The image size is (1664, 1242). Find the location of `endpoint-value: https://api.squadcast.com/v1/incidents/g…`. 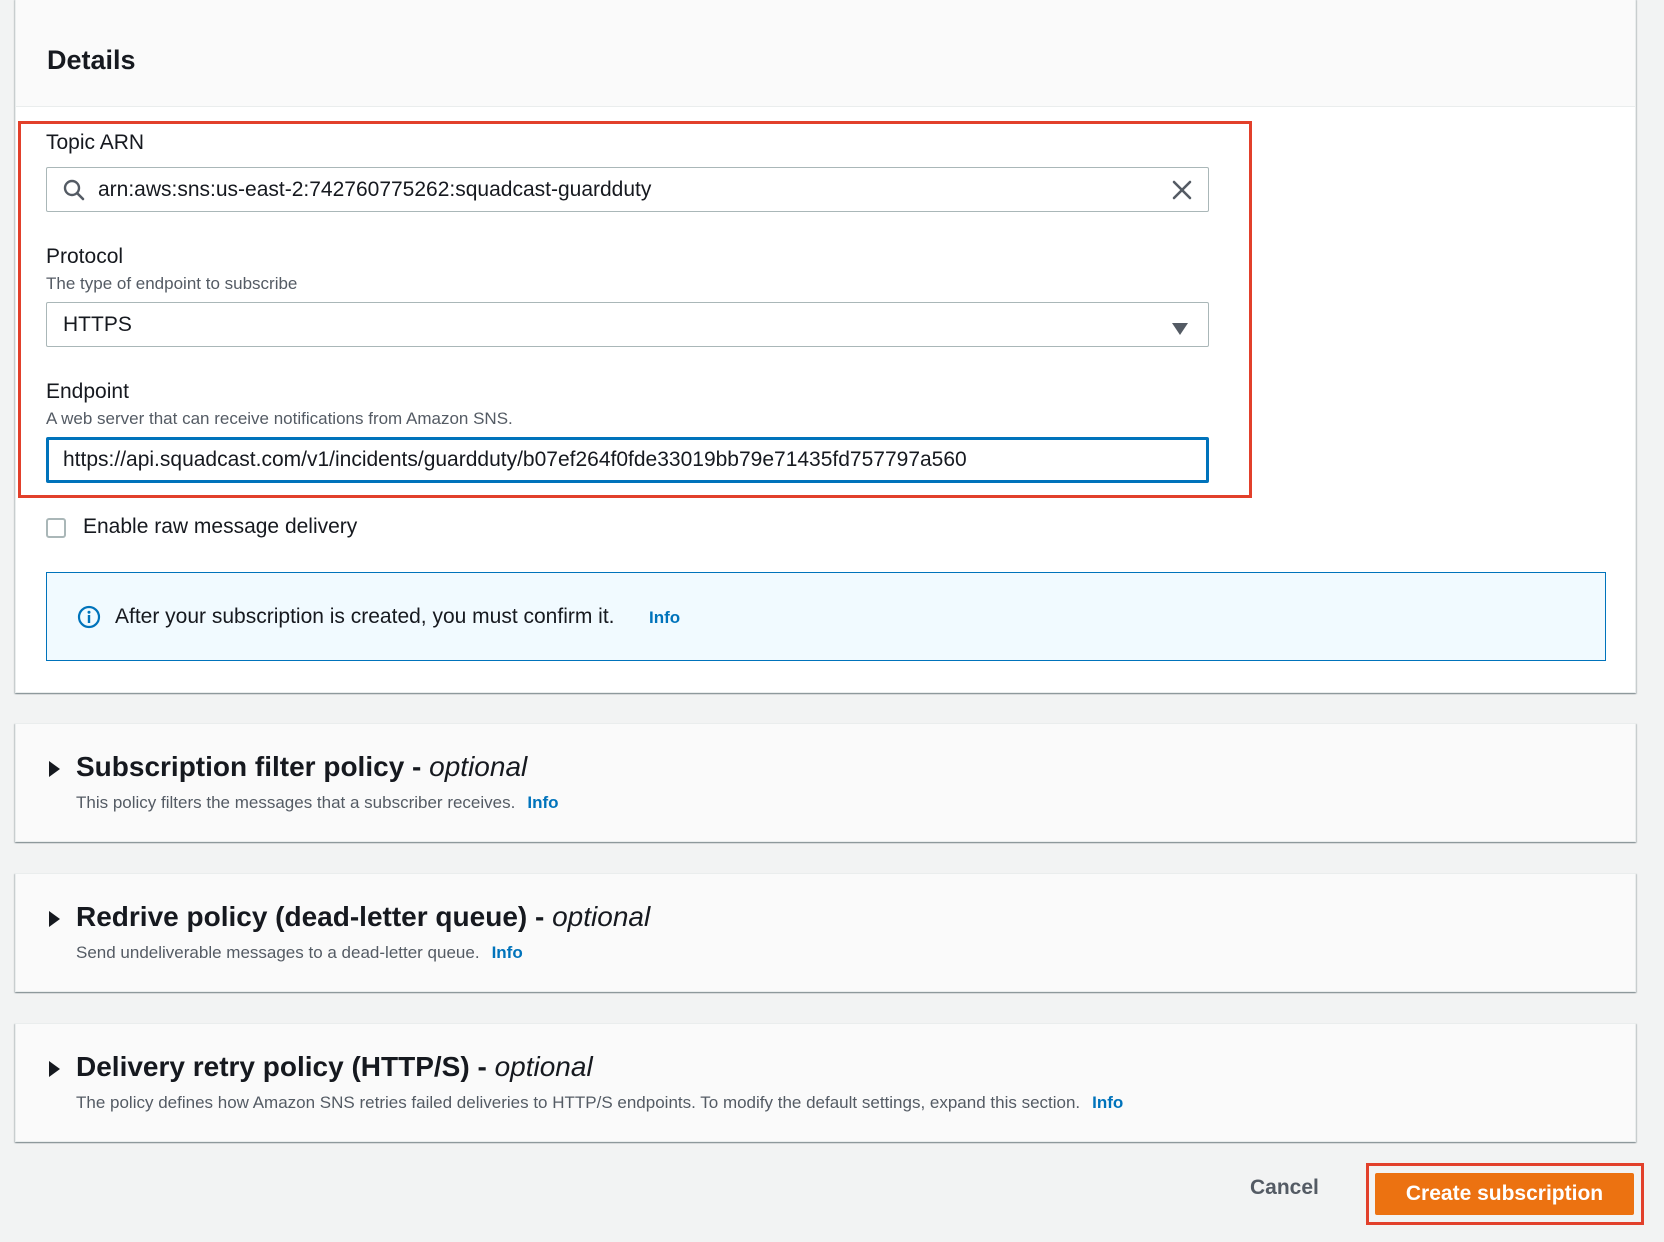

endpoint-value: https://api.squadcast.com/v1/incidents/g… is located at coordinates (515, 459).